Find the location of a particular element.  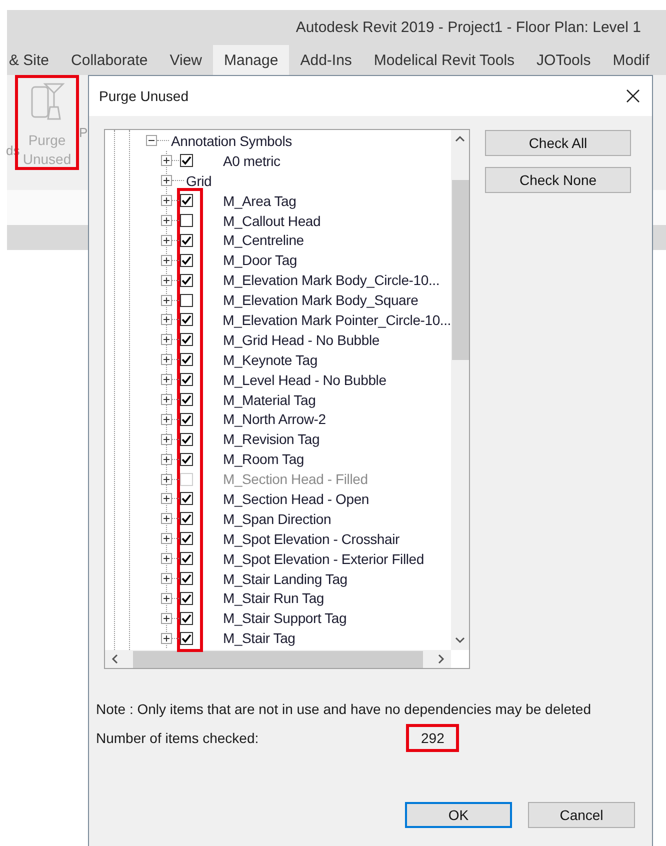

horizontal-scrollbar is located at coordinates (278, 659).